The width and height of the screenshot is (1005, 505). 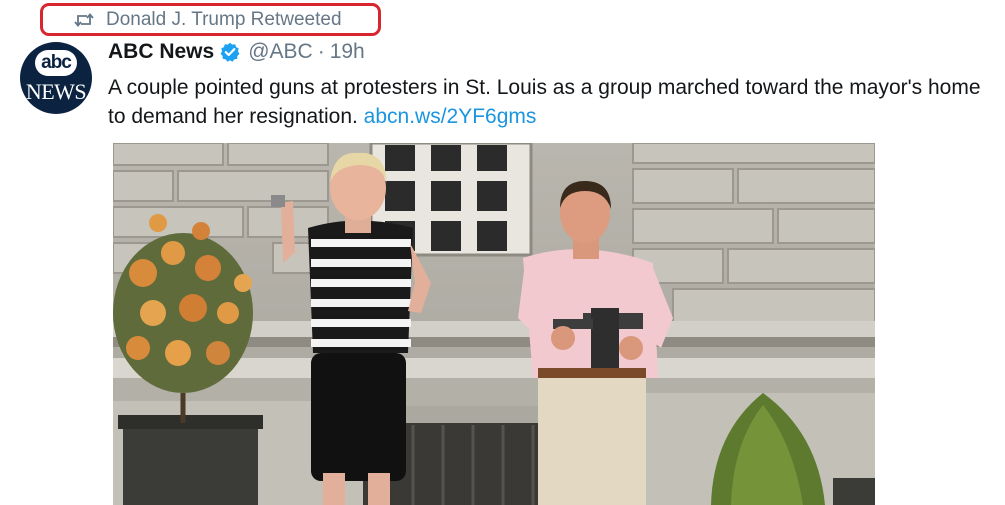 I want to click on account-name: ABC News, so click(x=161, y=52).